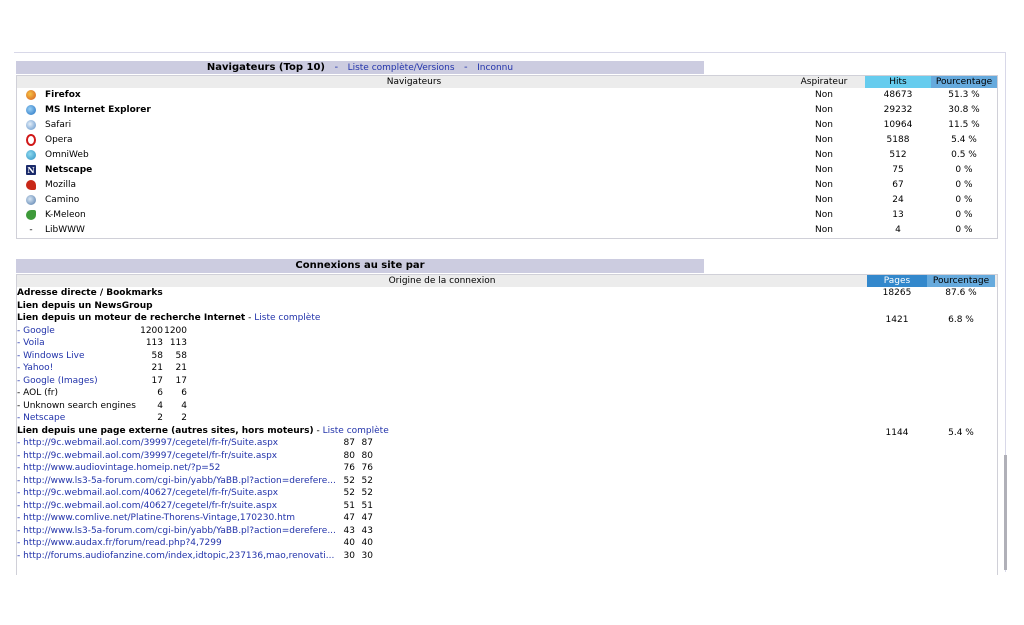  What do you see at coordinates (356, 431) in the screenshot?
I see `external-full-list-link: Liste complète` at bounding box center [356, 431].